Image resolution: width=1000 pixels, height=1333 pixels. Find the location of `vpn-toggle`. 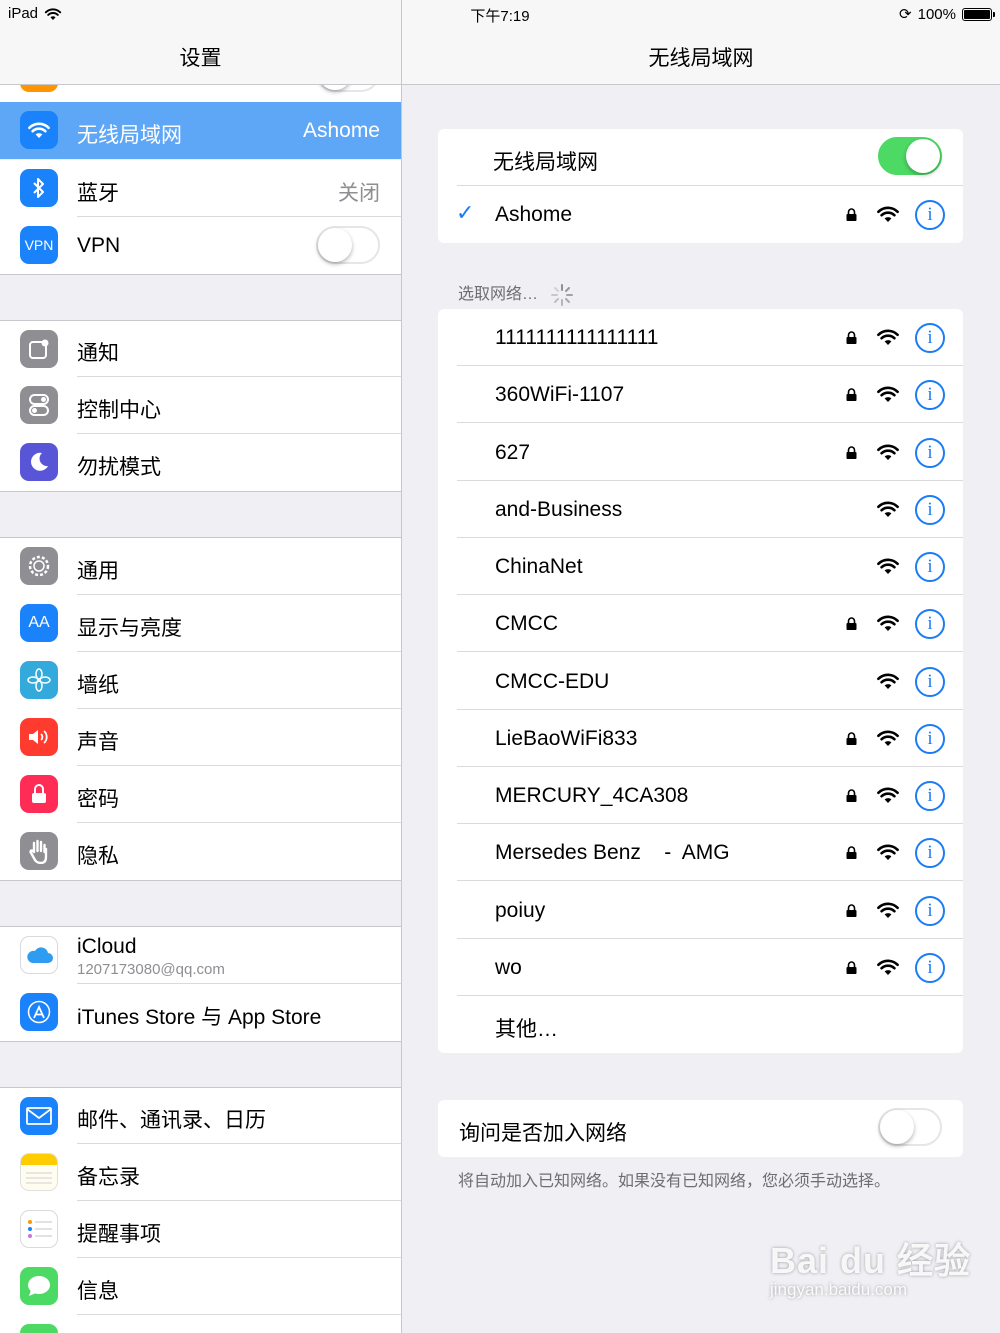

vpn-toggle is located at coordinates (348, 245).